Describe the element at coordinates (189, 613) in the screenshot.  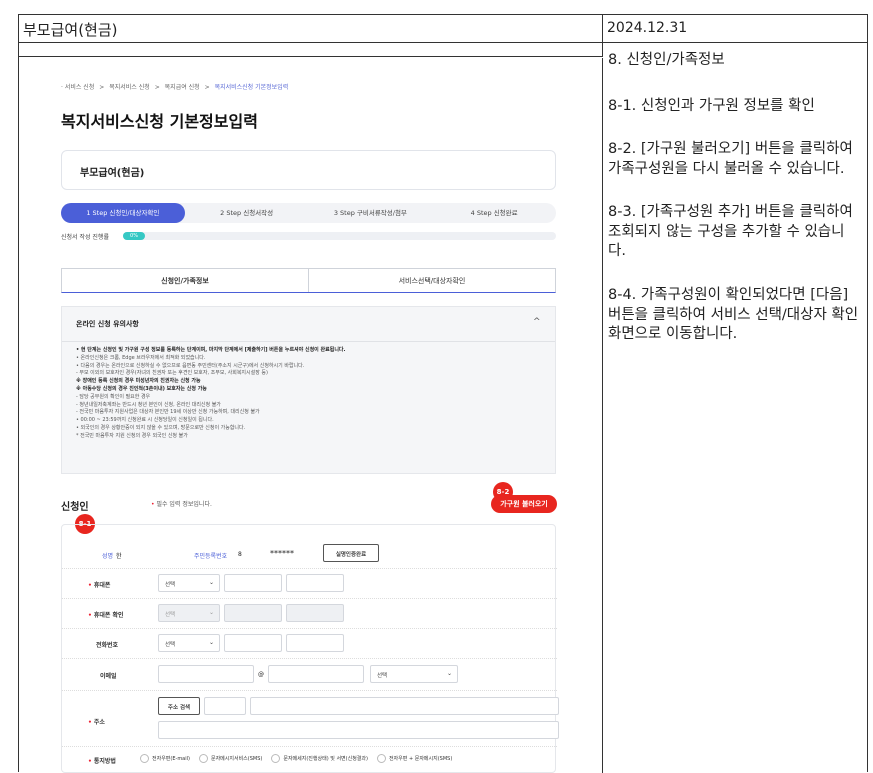
I see `mobile-confirm-prefix-select: 선택 ⌄` at that location.